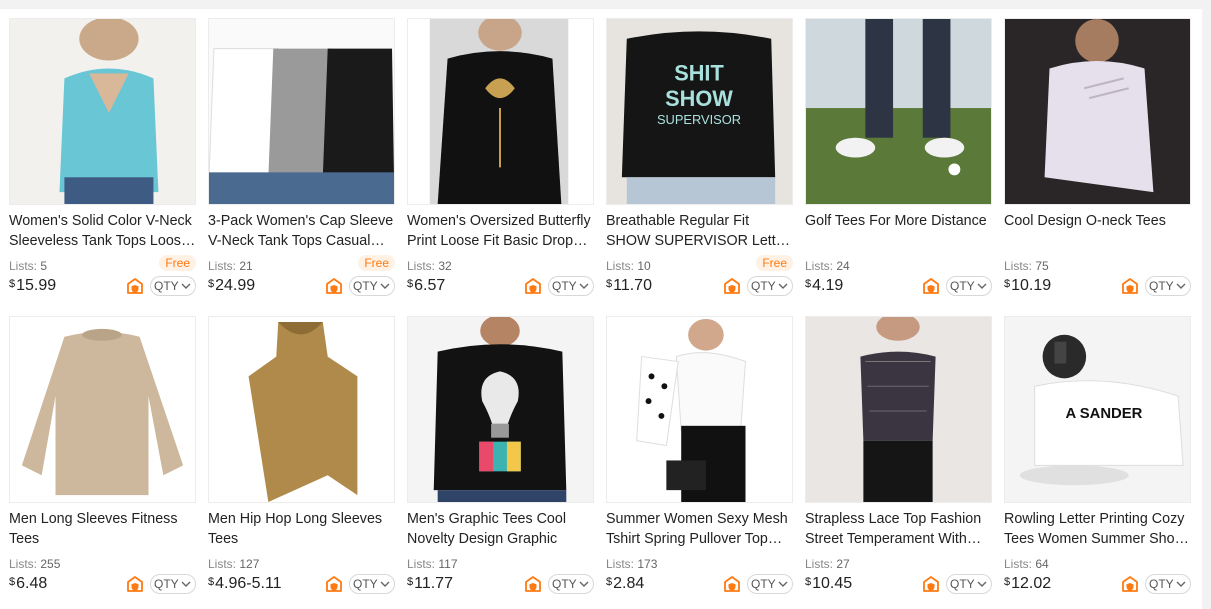  Describe the element at coordinates (1097, 111) in the screenshot. I see `product-image-oneck-tee` at that location.